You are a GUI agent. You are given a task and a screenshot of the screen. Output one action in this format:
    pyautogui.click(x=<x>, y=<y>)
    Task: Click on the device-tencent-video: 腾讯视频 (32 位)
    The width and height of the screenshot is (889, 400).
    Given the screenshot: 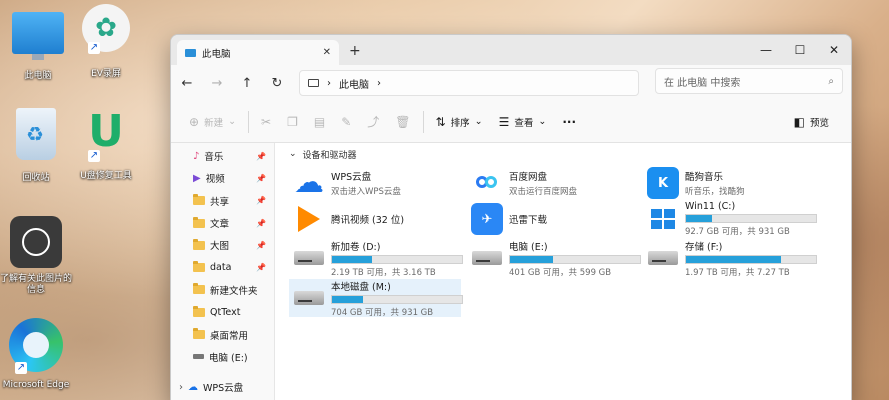 What is the action you would take?
    pyautogui.click(x=375, y=219)
    